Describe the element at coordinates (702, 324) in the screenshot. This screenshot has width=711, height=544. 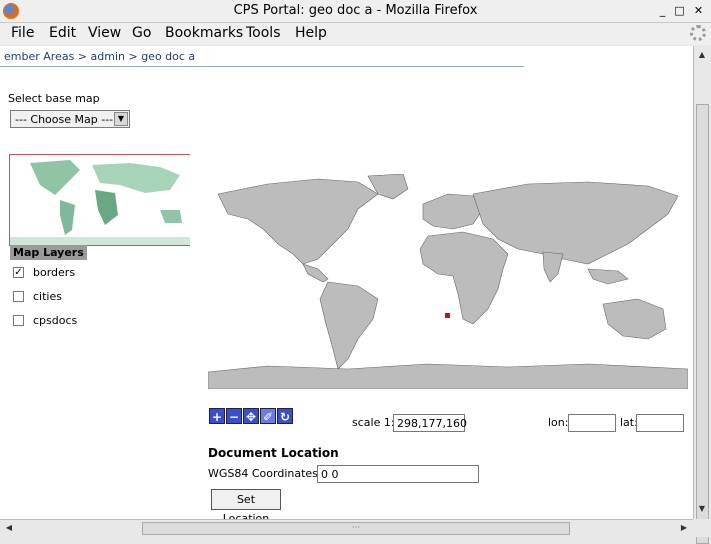
I see `vertical-scroll-thumb` at that location.